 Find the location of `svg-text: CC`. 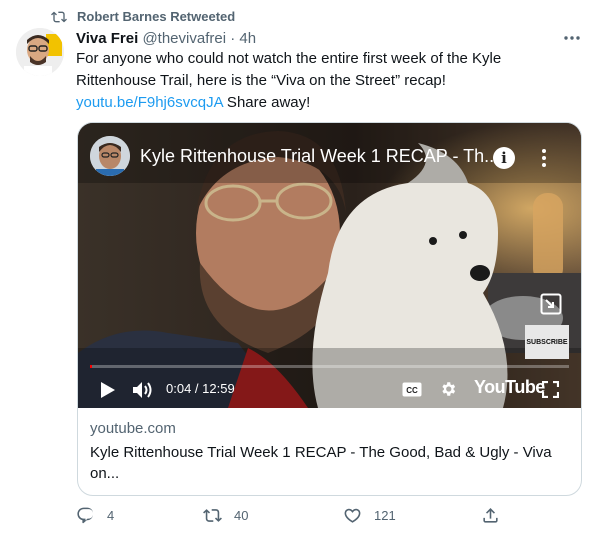

svg-text: CC is located at coordinates (412, 390).